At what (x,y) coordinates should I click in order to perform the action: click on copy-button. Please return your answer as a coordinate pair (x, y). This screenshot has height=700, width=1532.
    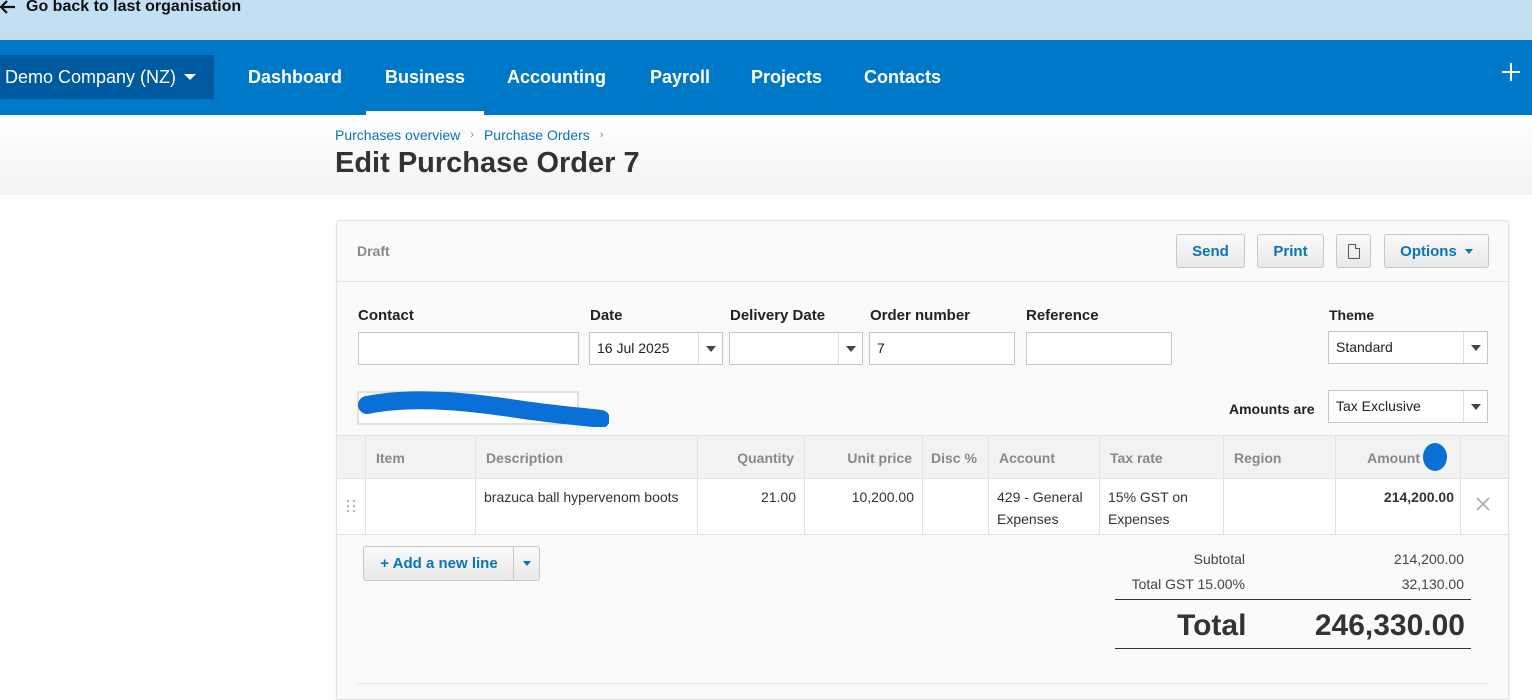
    Looking at the image, I should click on (1353, 251).